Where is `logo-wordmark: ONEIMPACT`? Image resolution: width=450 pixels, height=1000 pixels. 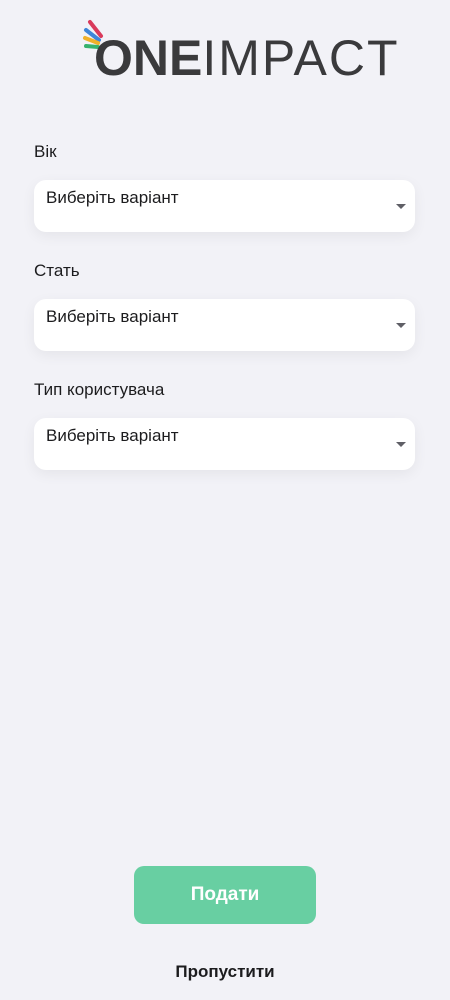 logo-wordmark: ONEIMPACT is located at coordinates (247, 58).